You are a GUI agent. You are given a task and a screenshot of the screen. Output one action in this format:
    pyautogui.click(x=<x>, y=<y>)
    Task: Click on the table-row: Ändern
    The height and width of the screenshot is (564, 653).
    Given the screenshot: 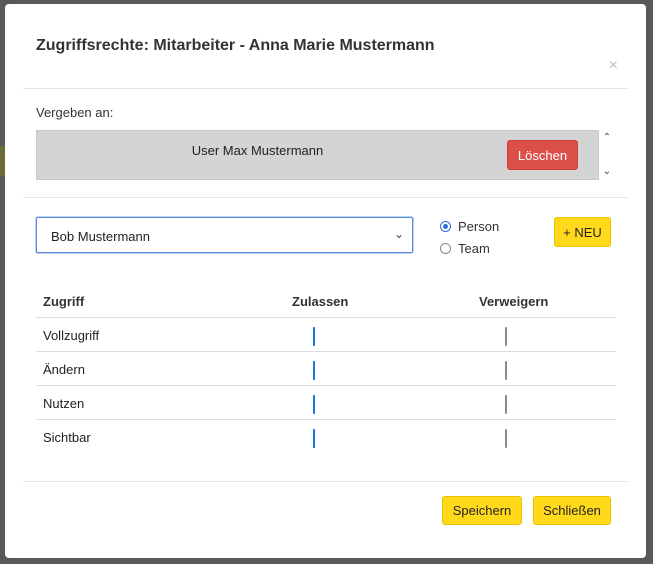 What is the action you would take?
    pyautogui.click(x=326, y=369)
    